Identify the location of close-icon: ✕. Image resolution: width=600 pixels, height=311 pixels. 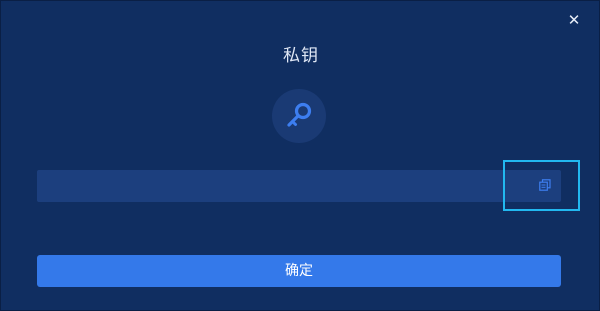
(574, 20).